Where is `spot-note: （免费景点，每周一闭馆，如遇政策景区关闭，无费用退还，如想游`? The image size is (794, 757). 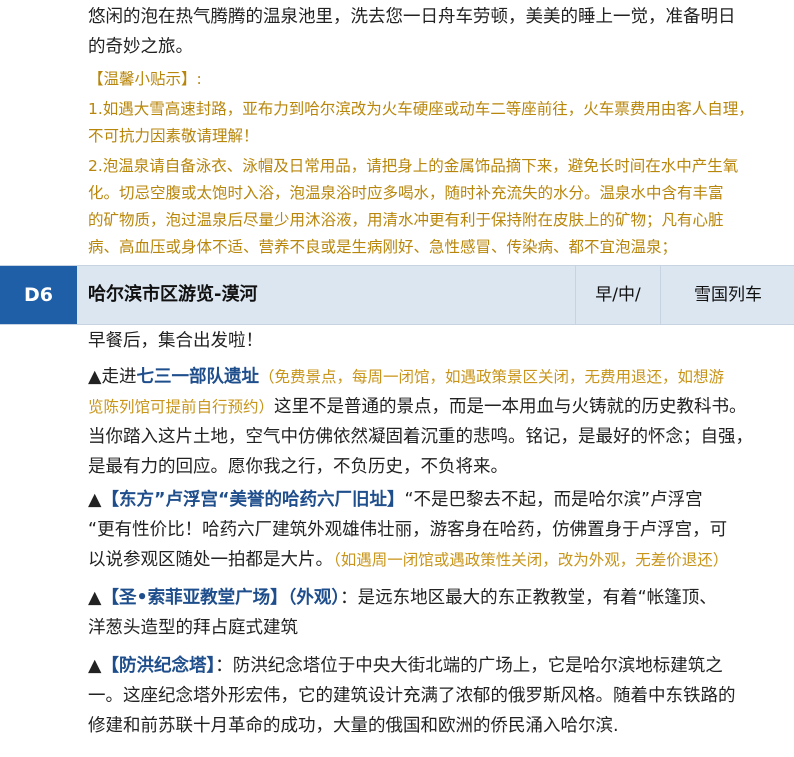 spot-note: （免费景点，每周一闭馆，如遇政策景区关闭，无费用退还，如想游 is located at coordinates (491, 377).